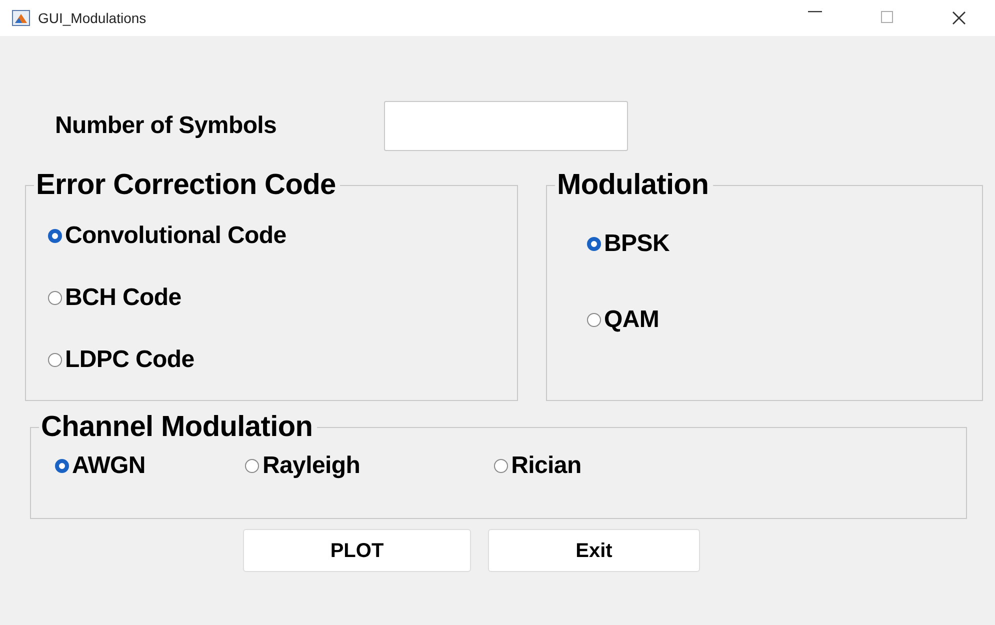 The image size is (995, 625). What do you see at coordinates (506, 126) in the screenshot?
I see `input-field` at bounding box center [506, 126].